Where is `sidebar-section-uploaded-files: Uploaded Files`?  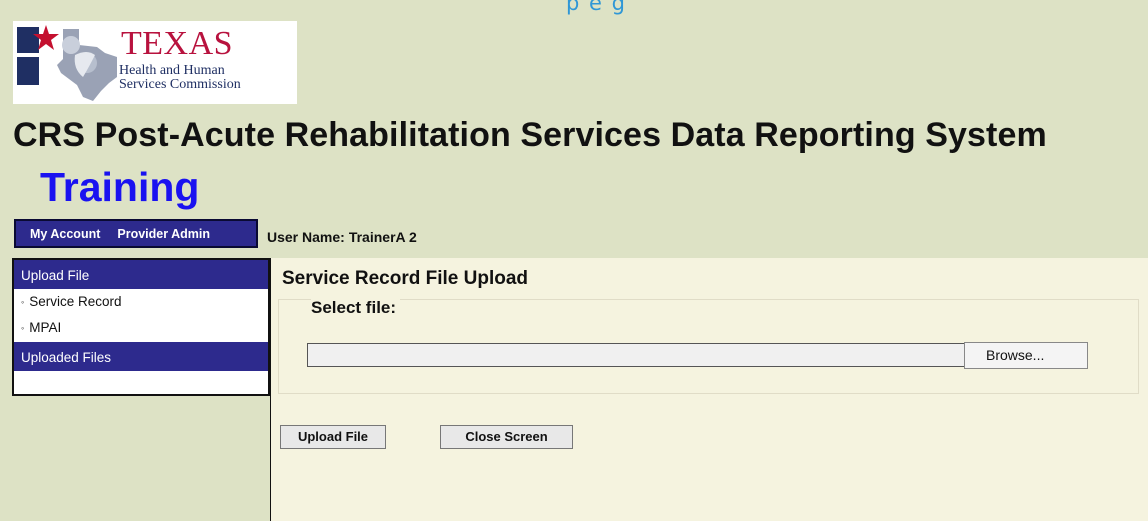 sidebar-section-uploaded-files: Uploaded Files is located at coordinates (141, 356).